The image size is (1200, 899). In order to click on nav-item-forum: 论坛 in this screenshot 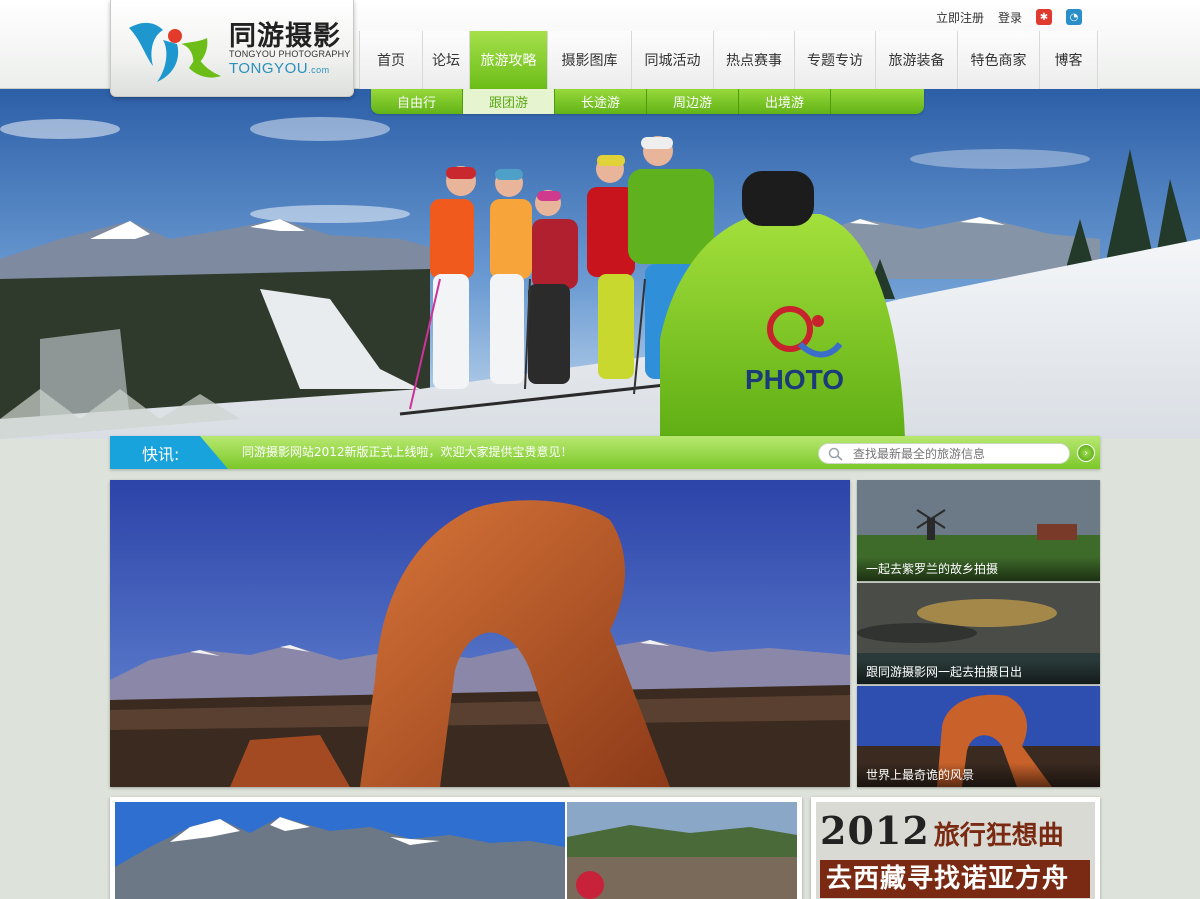, I will do `click(446, 60)`.